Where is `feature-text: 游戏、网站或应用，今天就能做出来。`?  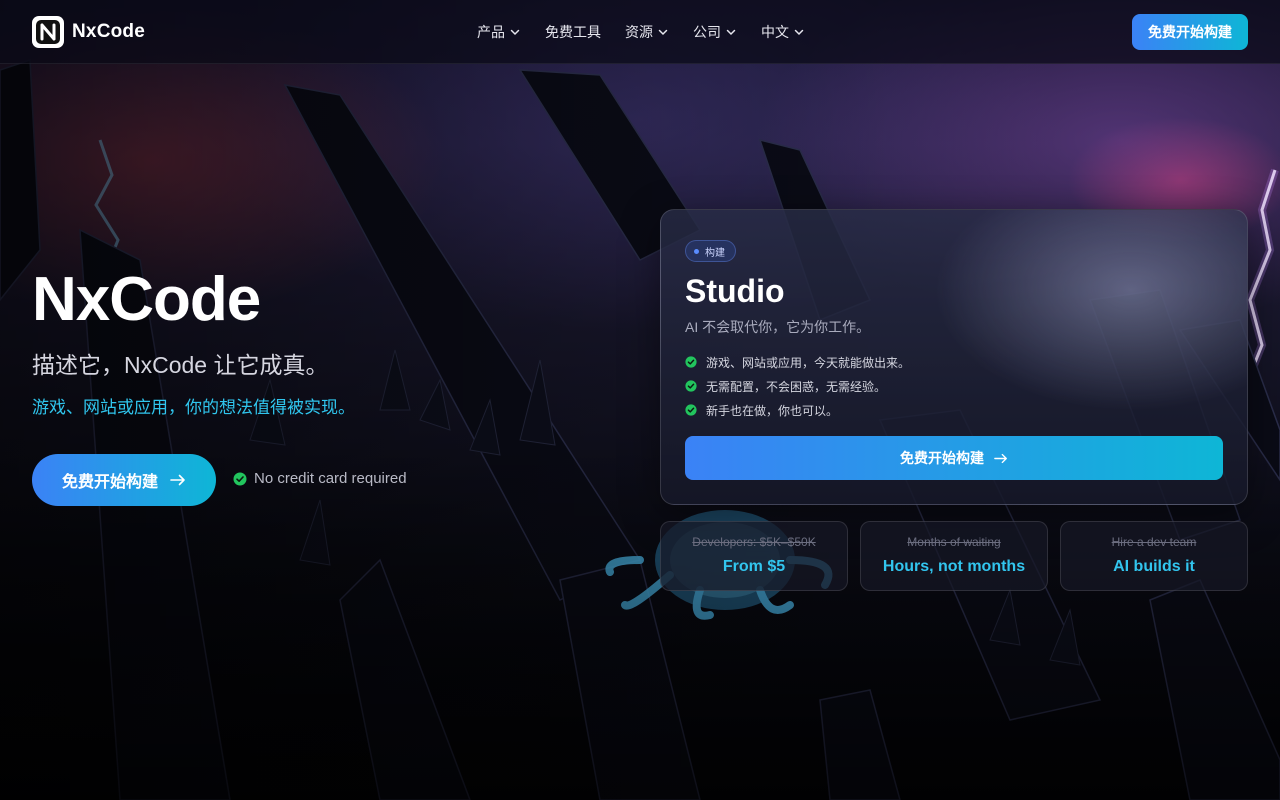 feature-text: 游戏、网站或应用，今天就能做出来。 is located at coordinates (808, 362).